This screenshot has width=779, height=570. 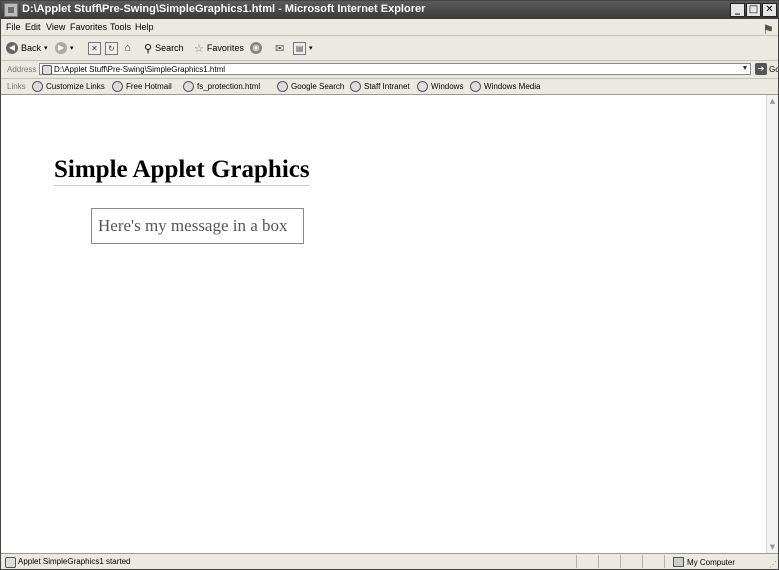 I want to click on home-button: ⌂, so click(x=127, y=48).